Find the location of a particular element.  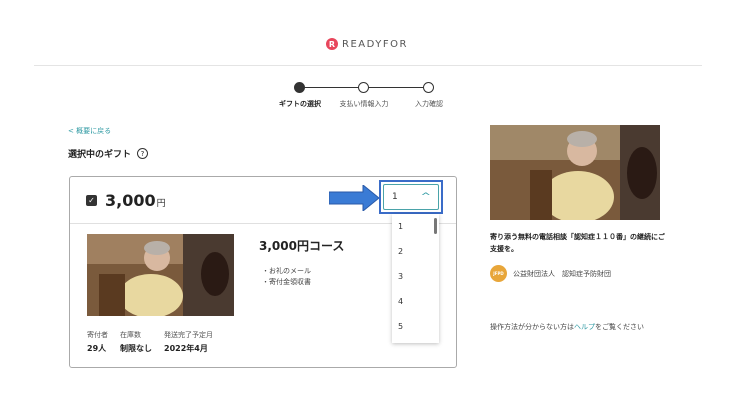

help-link: ヘルプ is located at coordinates (584, 327).